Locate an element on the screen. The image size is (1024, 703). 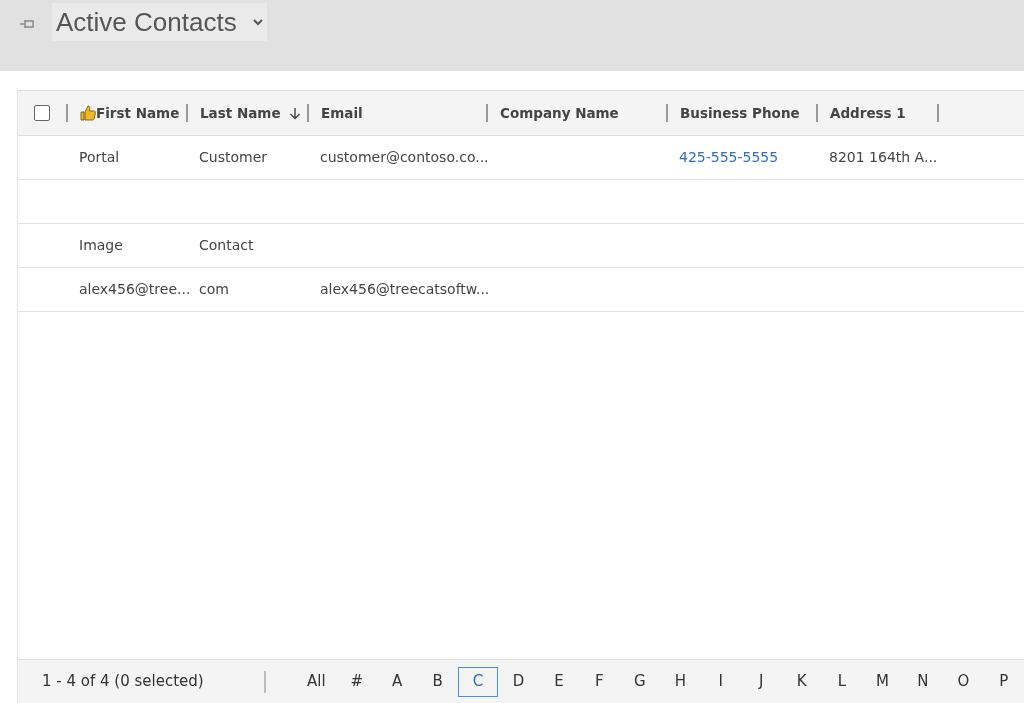
table-cell: Contact is located at coordinates (226, 245).